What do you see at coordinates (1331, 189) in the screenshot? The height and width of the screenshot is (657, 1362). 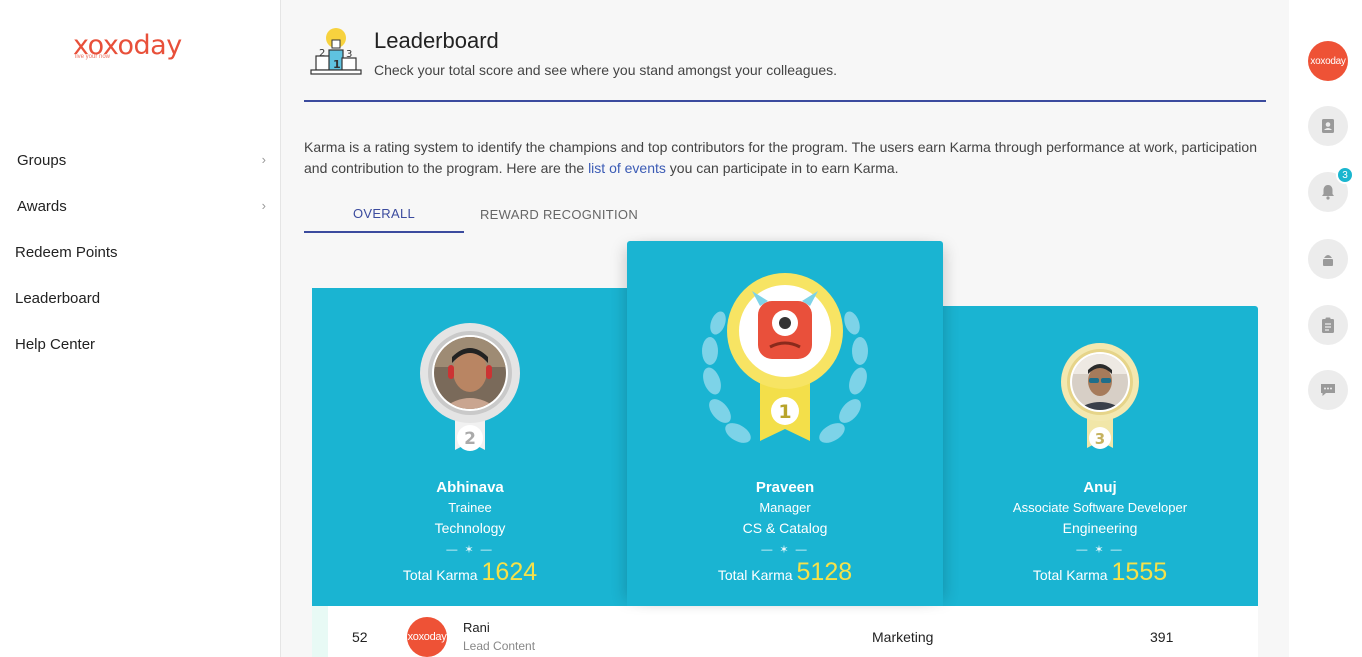 I see `bell-icon: 3` at bounding box center [1331, 189].